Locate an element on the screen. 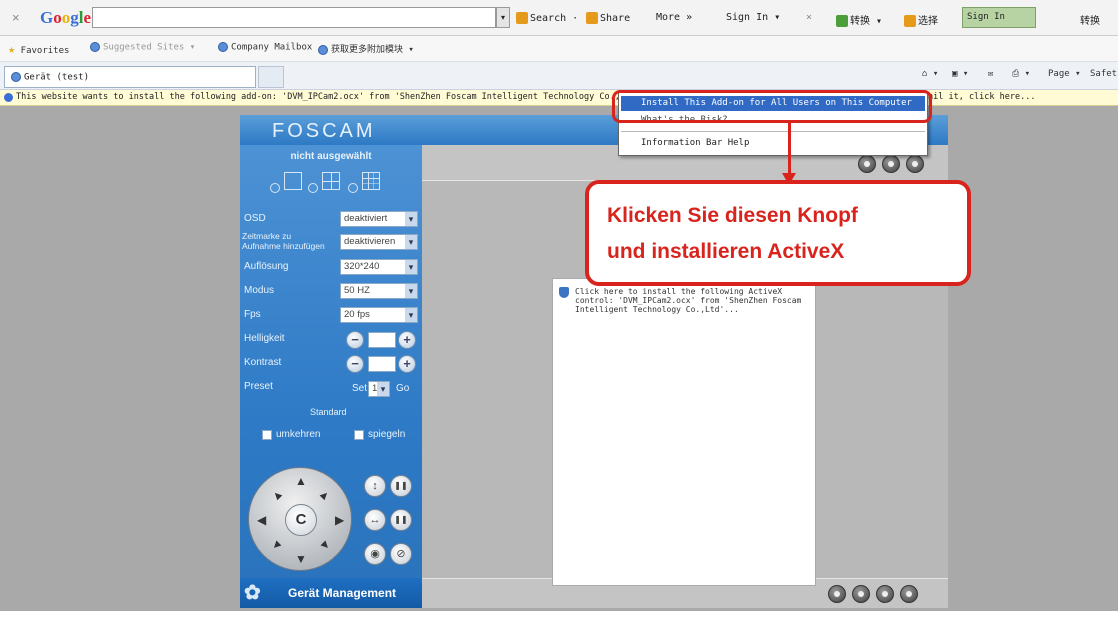 The width and height of the screenshot is (1118, 620). fullscreen-icon is located at coordinates (915, 164).